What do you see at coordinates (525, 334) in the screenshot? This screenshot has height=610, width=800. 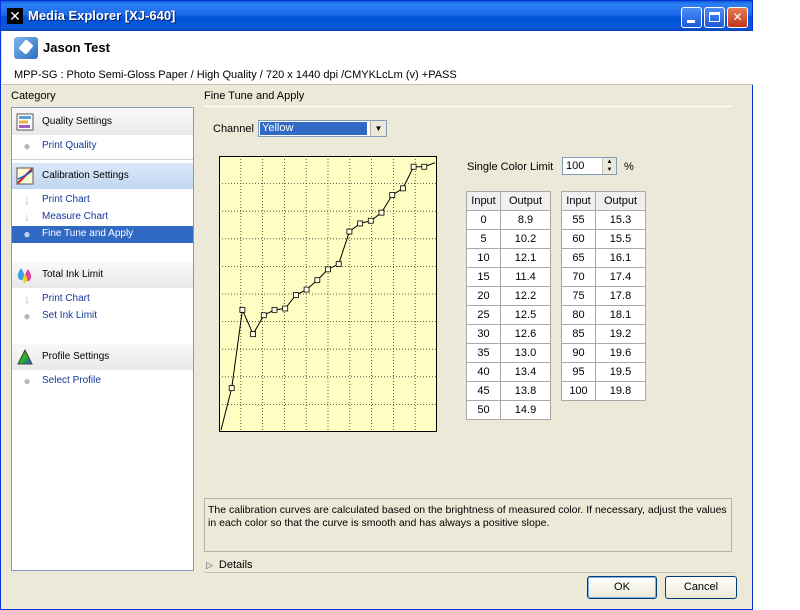 I see `output-cell: 12.6` at bounding box center [525, 334].